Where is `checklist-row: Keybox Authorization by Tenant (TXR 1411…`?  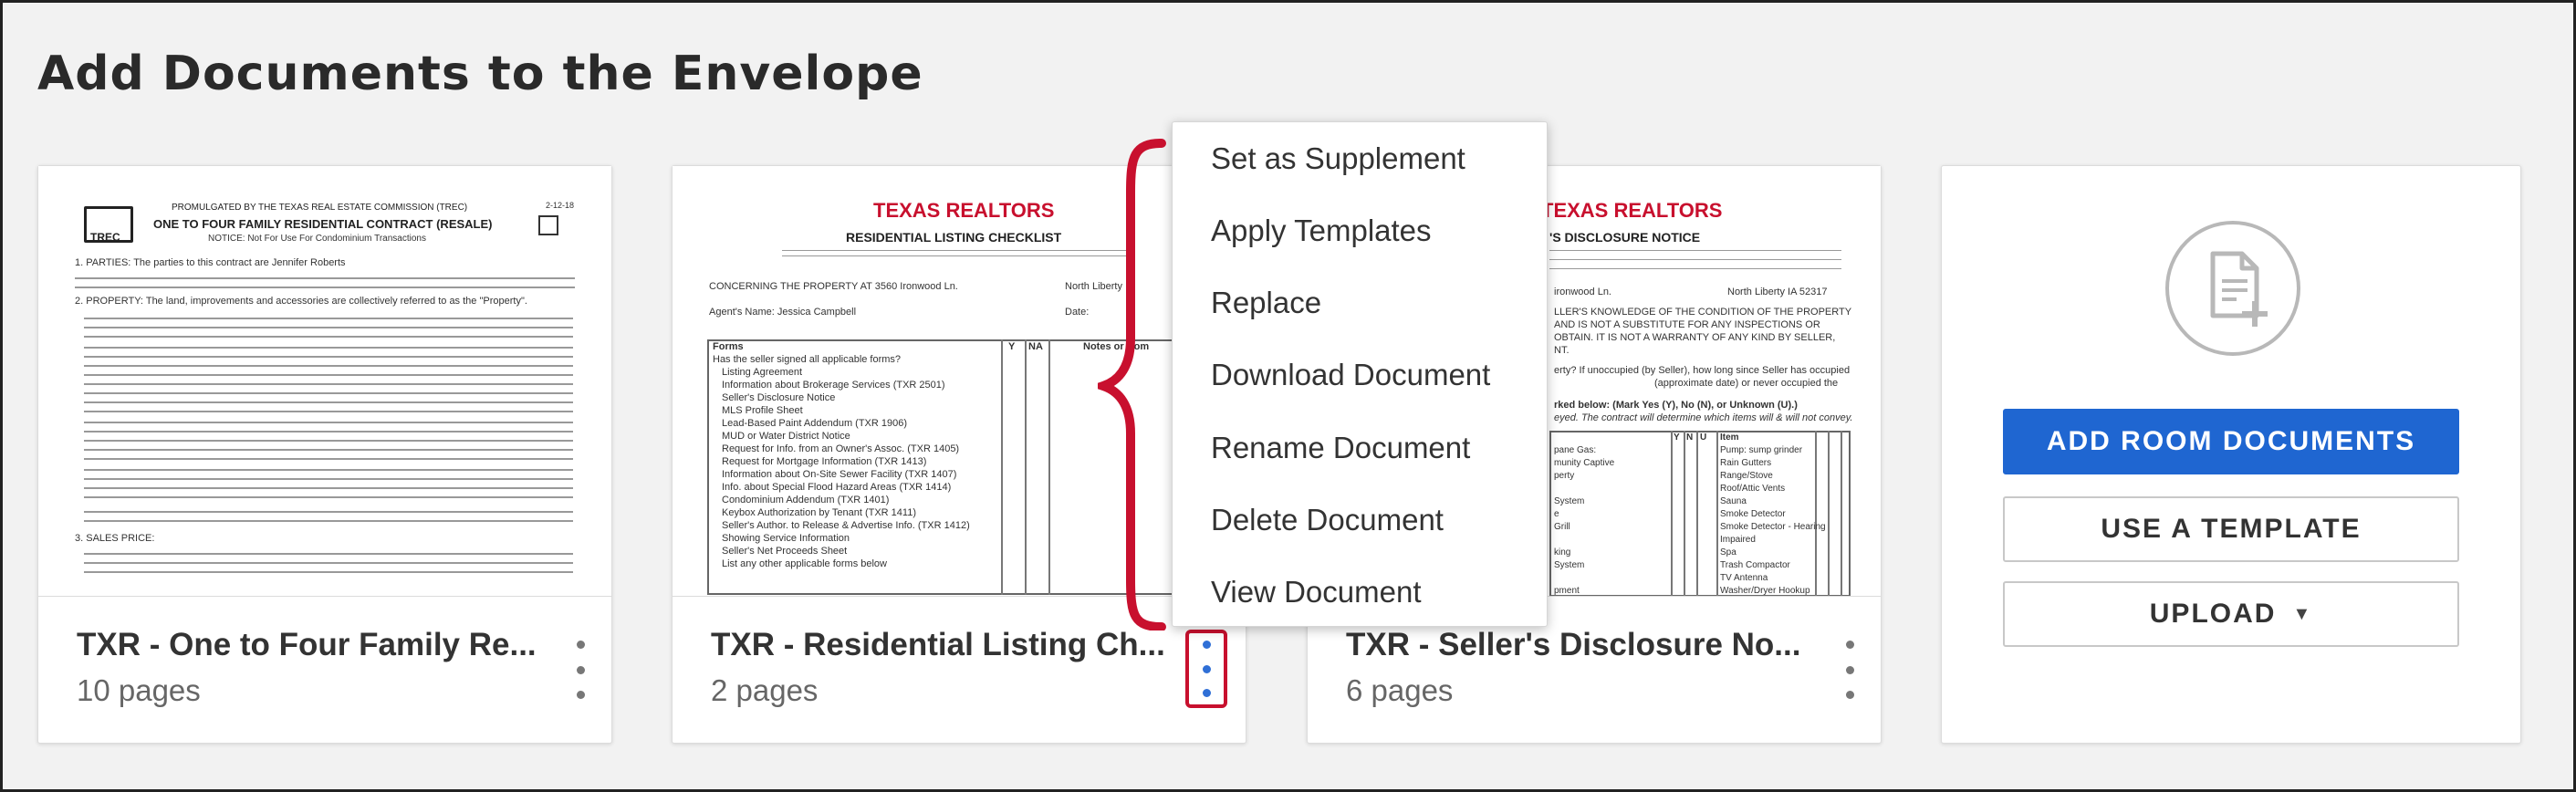
checklist-row: Keybox Authorization by Tenant (TXR 1411… is located at coordinates (819, 512).